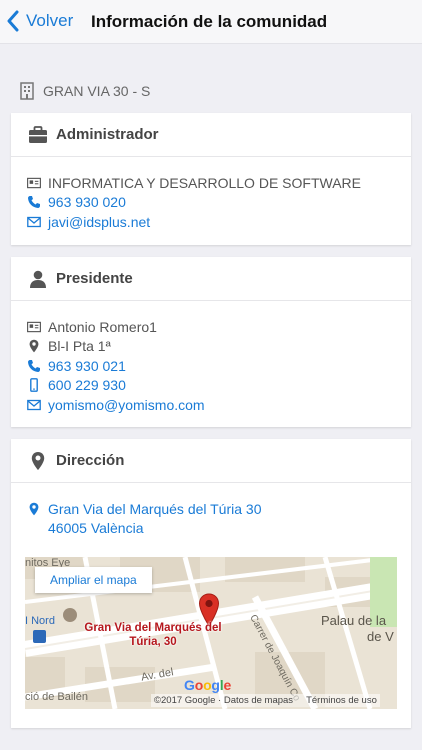  I want to click on administrator-phone-link: 963 930 020, so click(218, 203).